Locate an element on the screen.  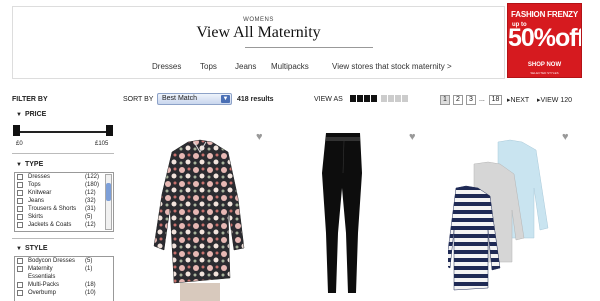
promo-discount: 50%off is located at coordinates (545, 38).